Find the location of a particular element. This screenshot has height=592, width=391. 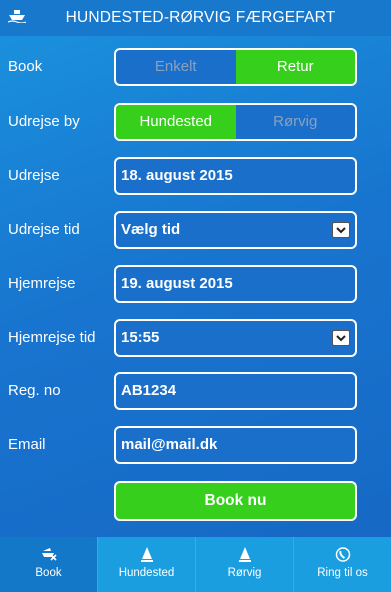

tab-book: Book is located at coordinates (48, 564).